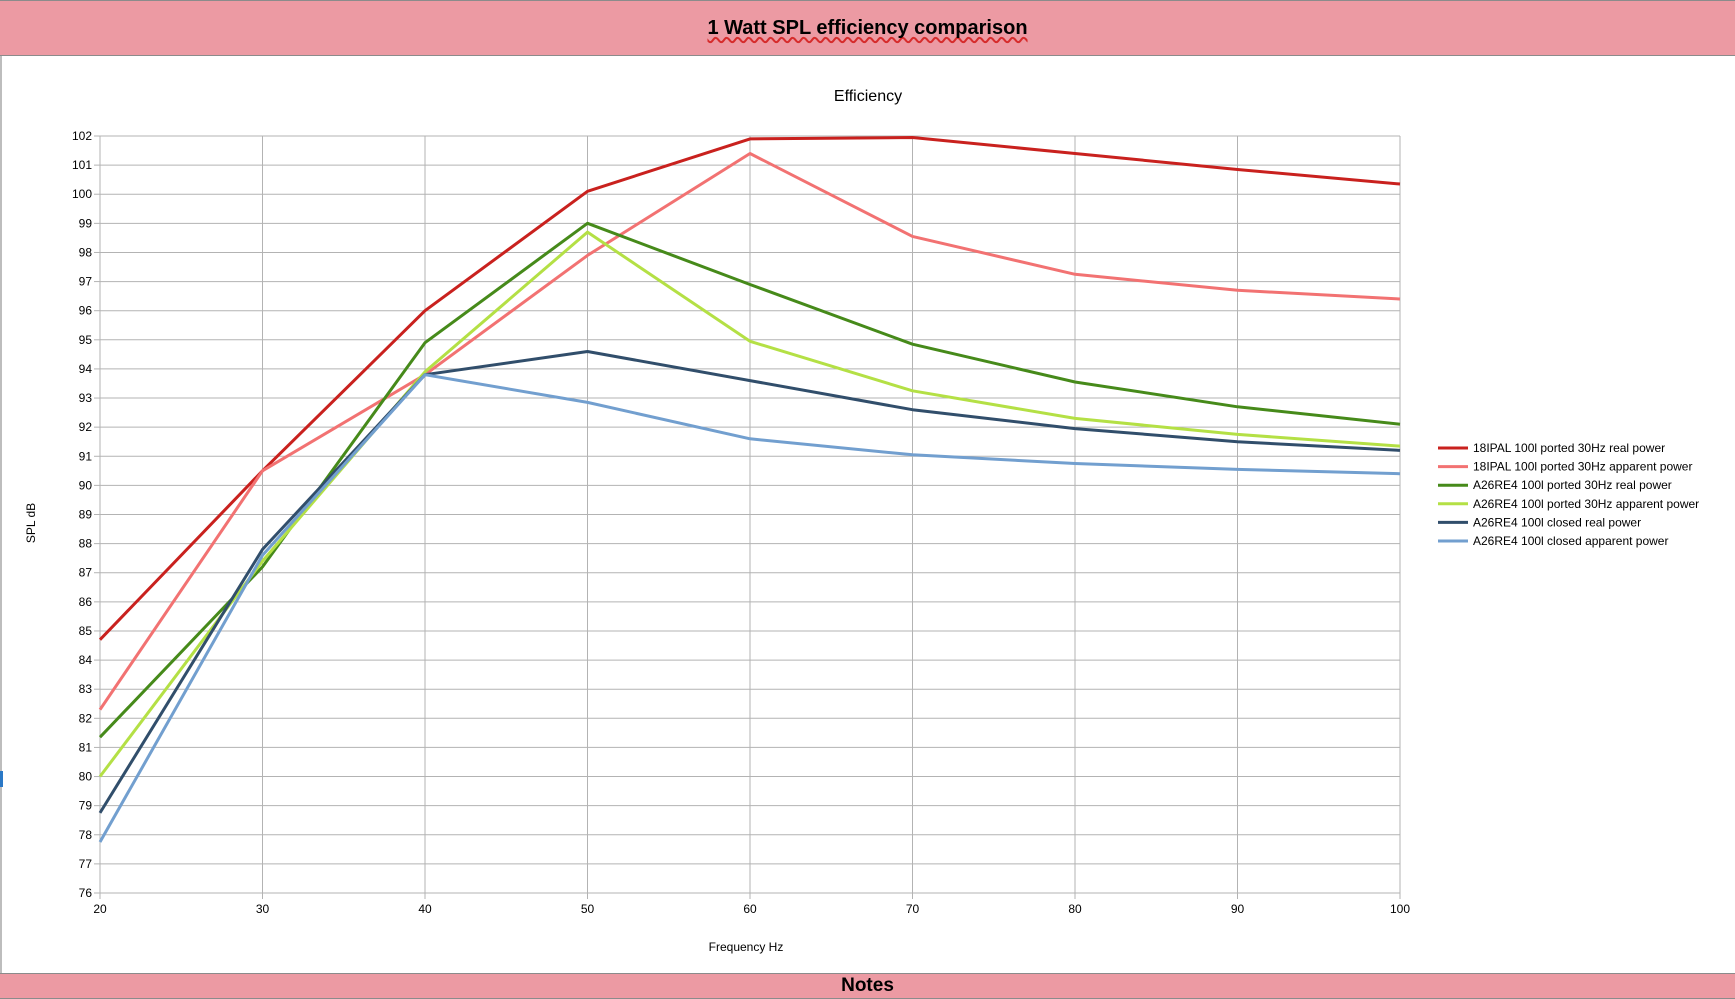 The height and width of the screenshot is (999, 1735). I want to click on y-tick-label: 81, so click(86, 747).